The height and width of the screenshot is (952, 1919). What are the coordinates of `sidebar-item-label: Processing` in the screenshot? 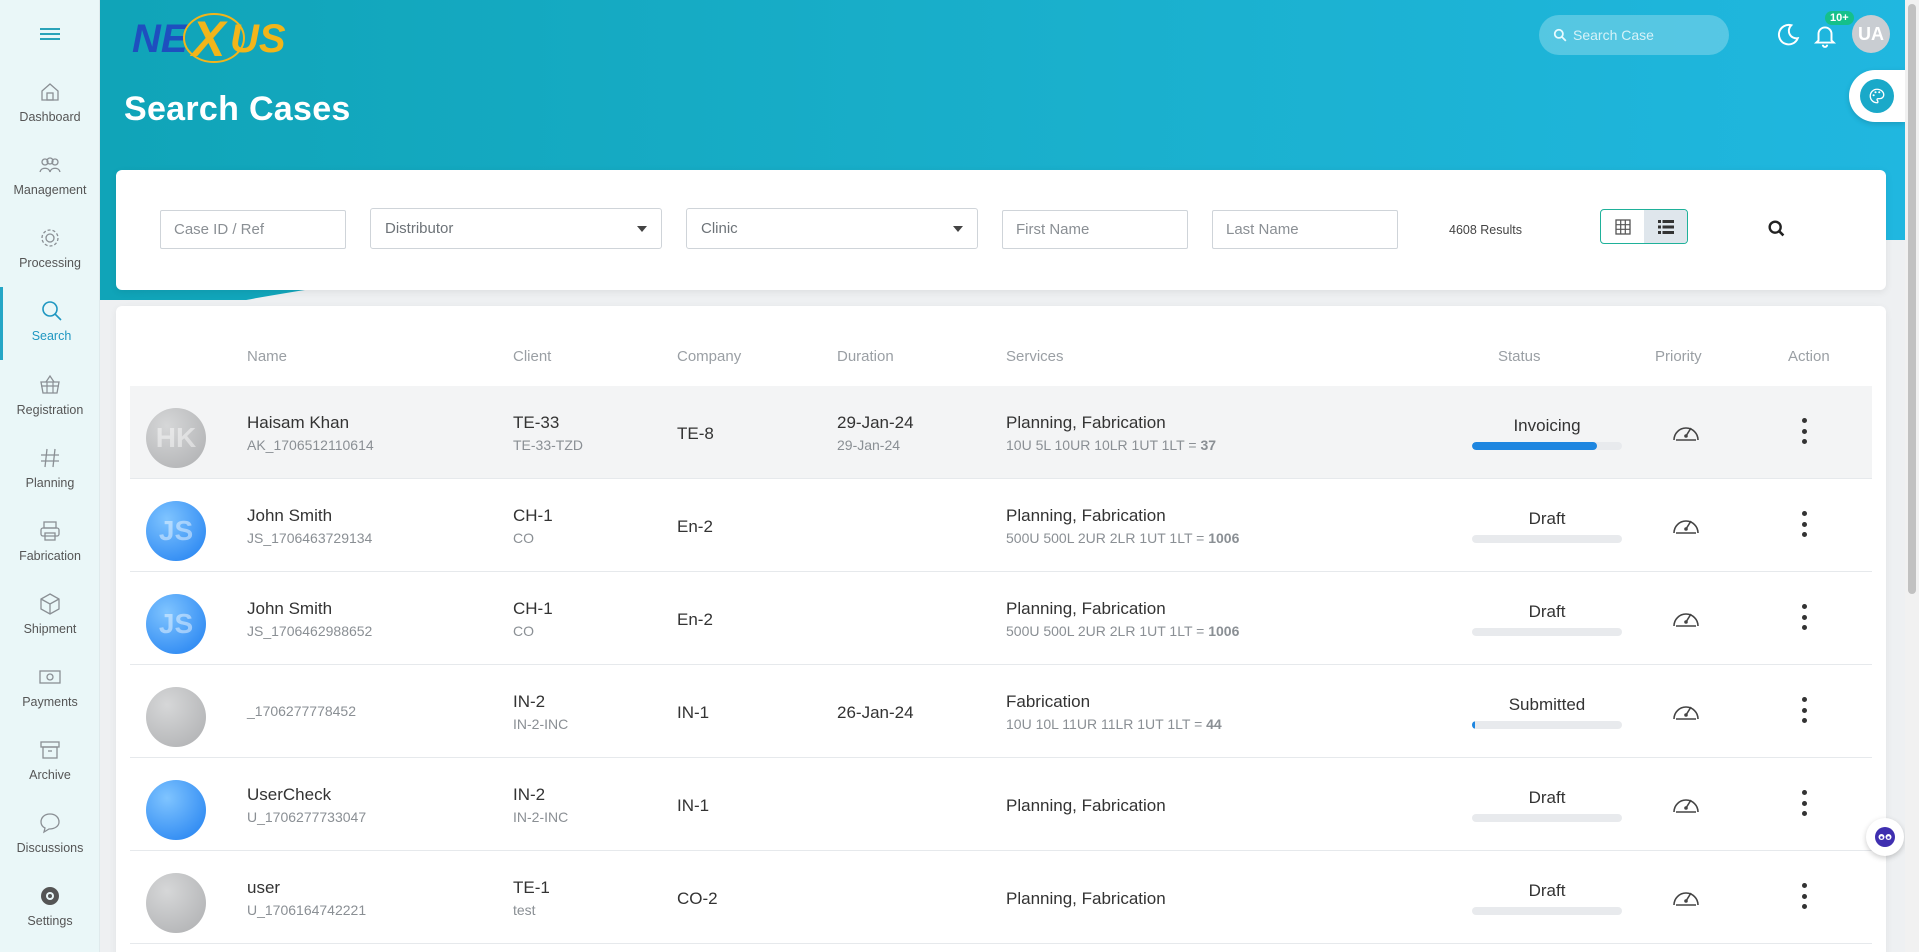 It's located at (50, 263).